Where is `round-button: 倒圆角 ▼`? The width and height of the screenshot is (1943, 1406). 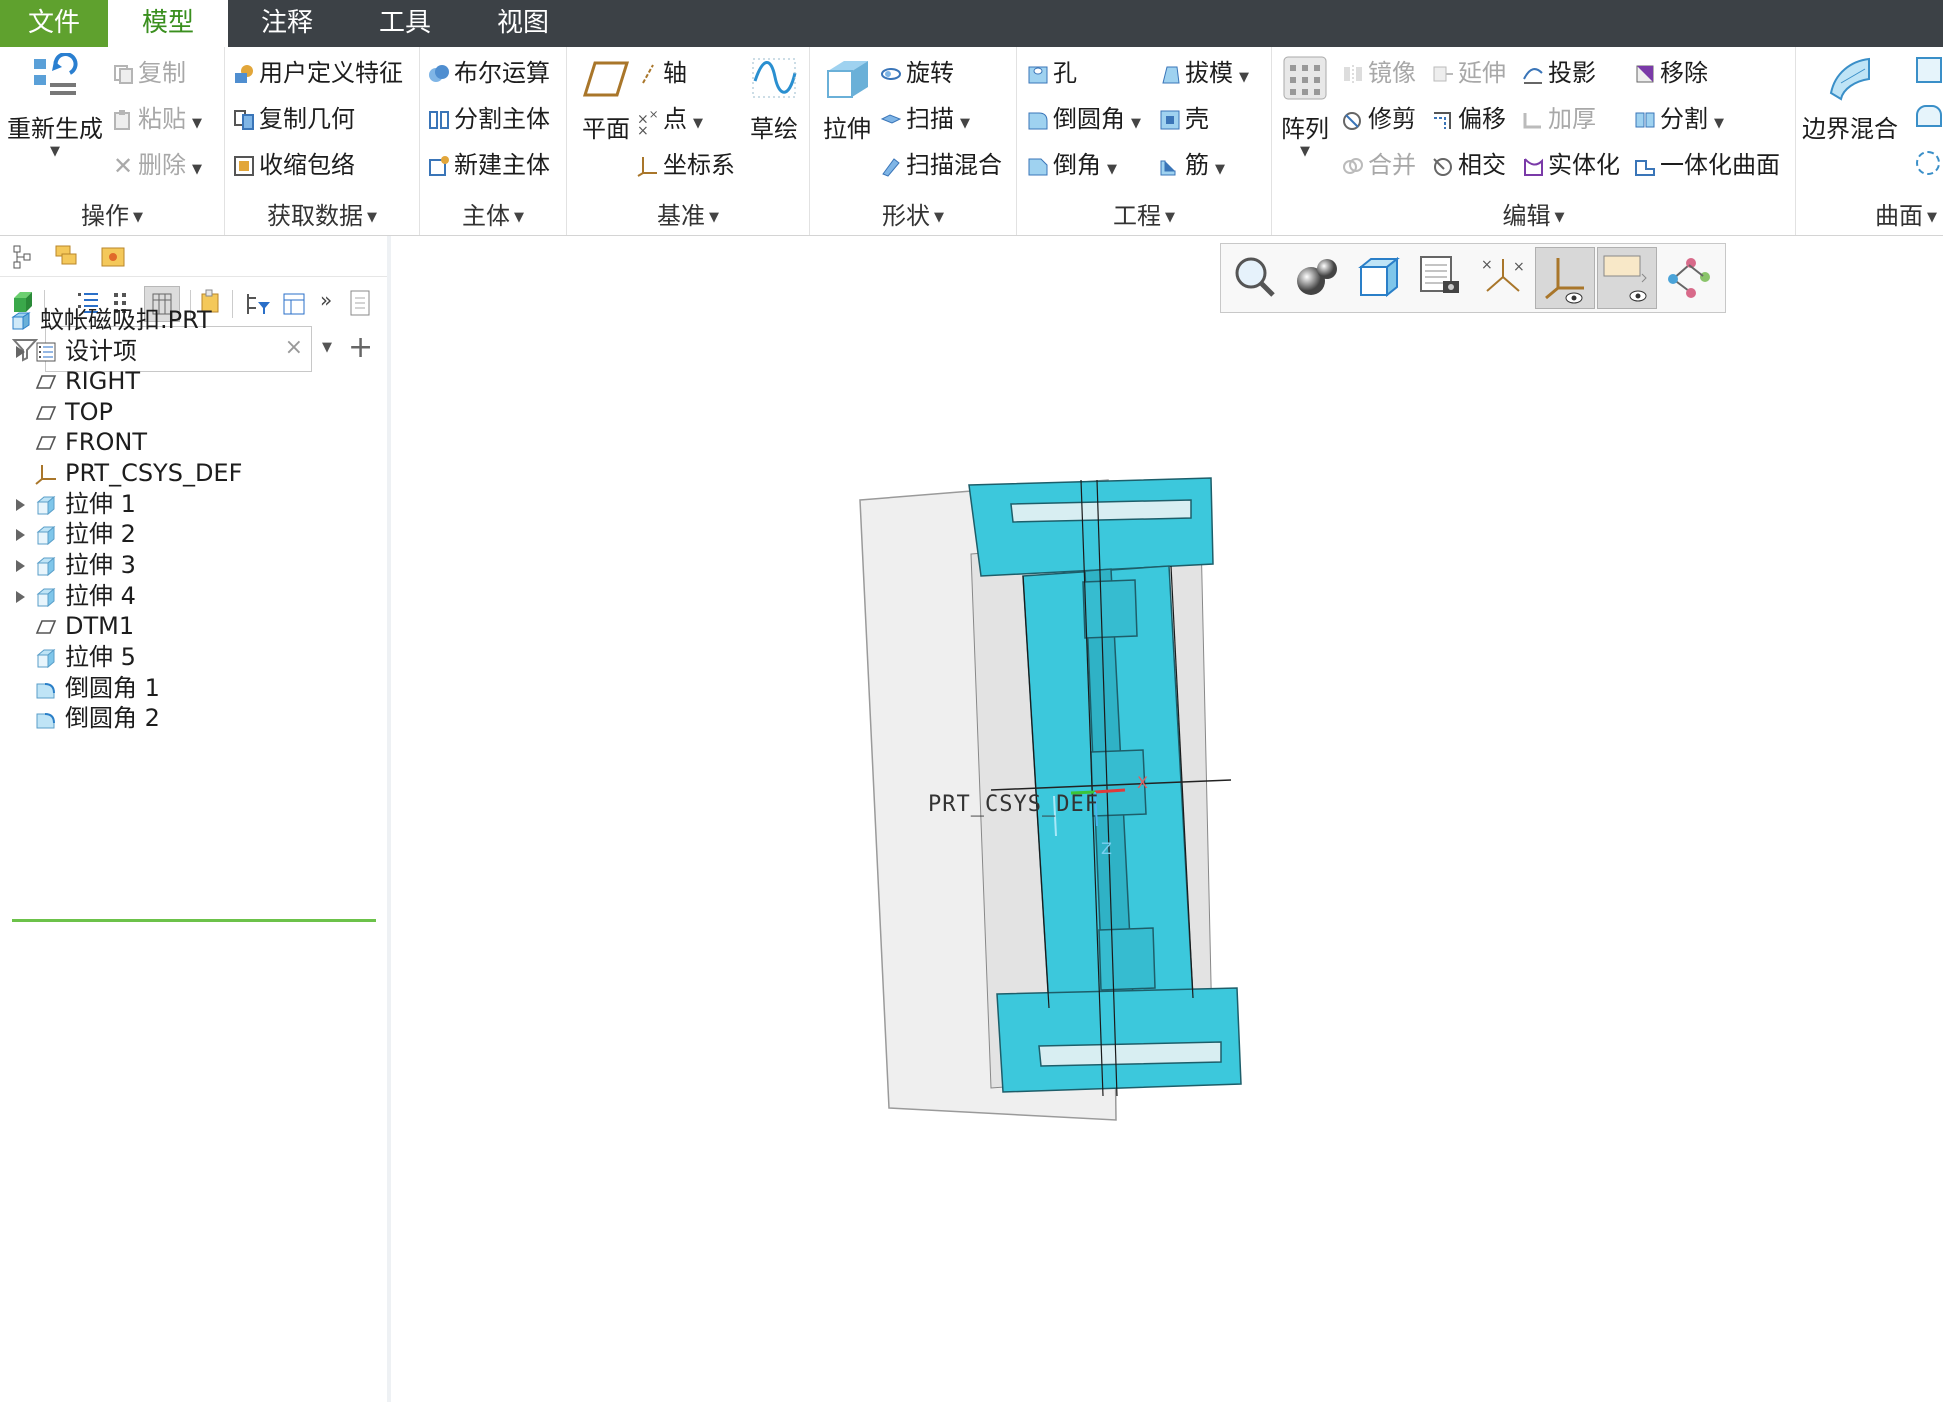
round-button: 倒圆角 ▼ is located at coordinates (1084, 119).